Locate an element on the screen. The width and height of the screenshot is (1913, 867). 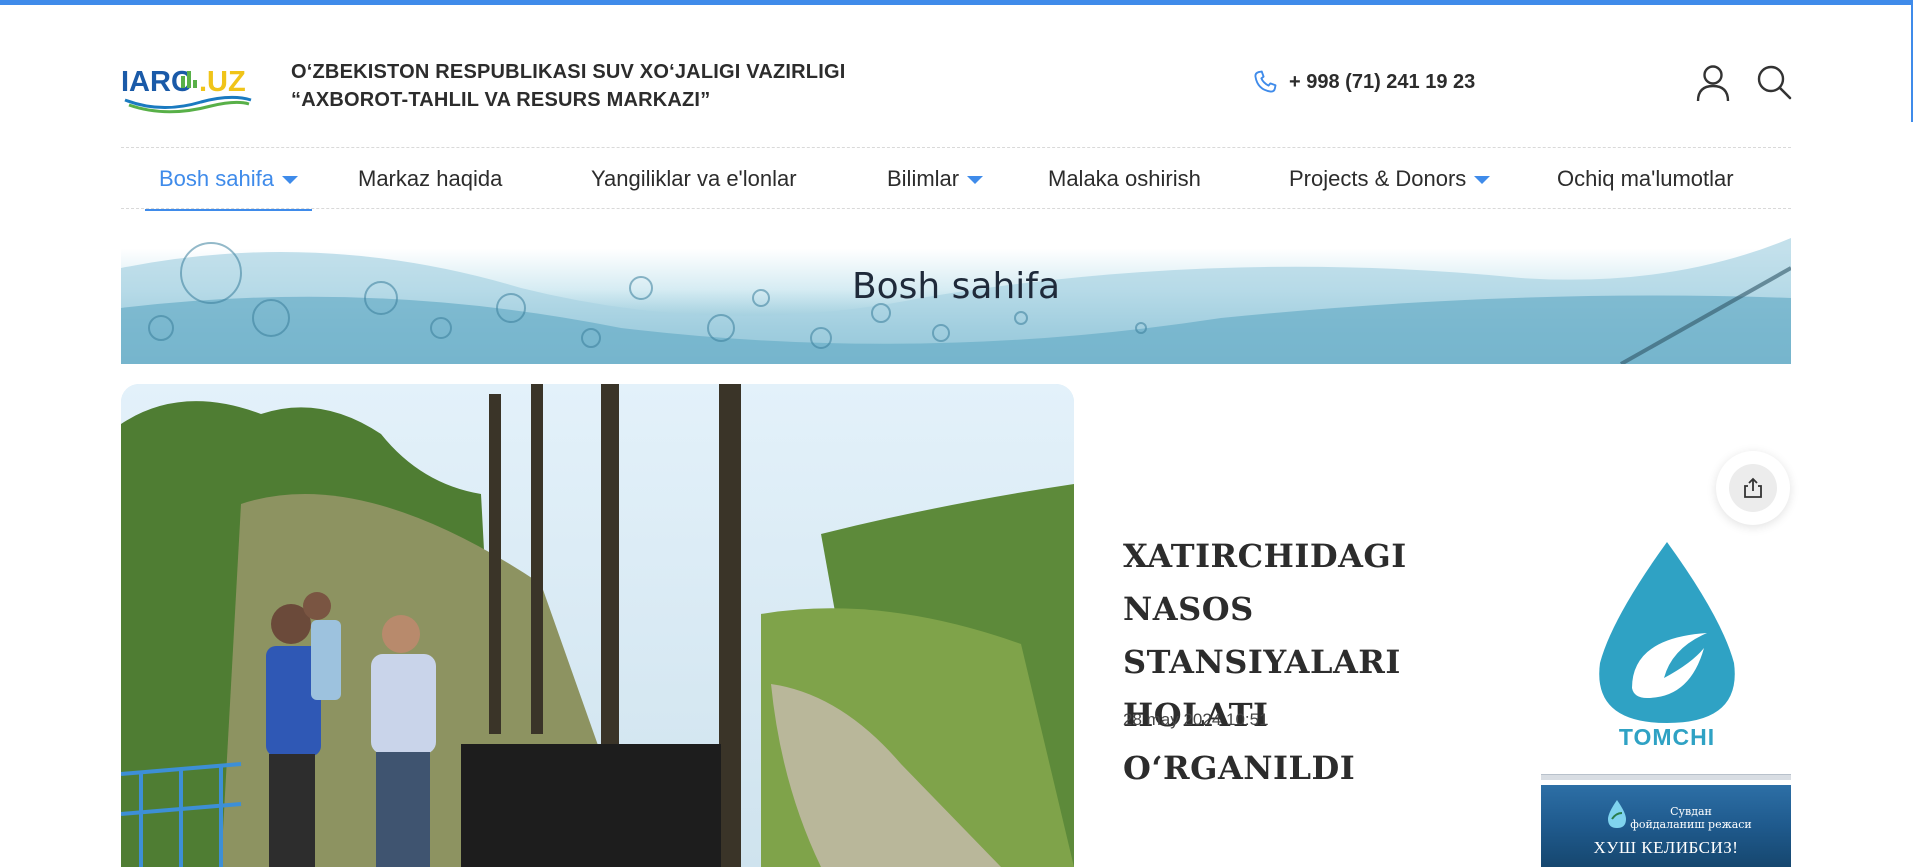
nav-item-label: Yangiliklar va e'lonlar is located at coordinates (694, 178).